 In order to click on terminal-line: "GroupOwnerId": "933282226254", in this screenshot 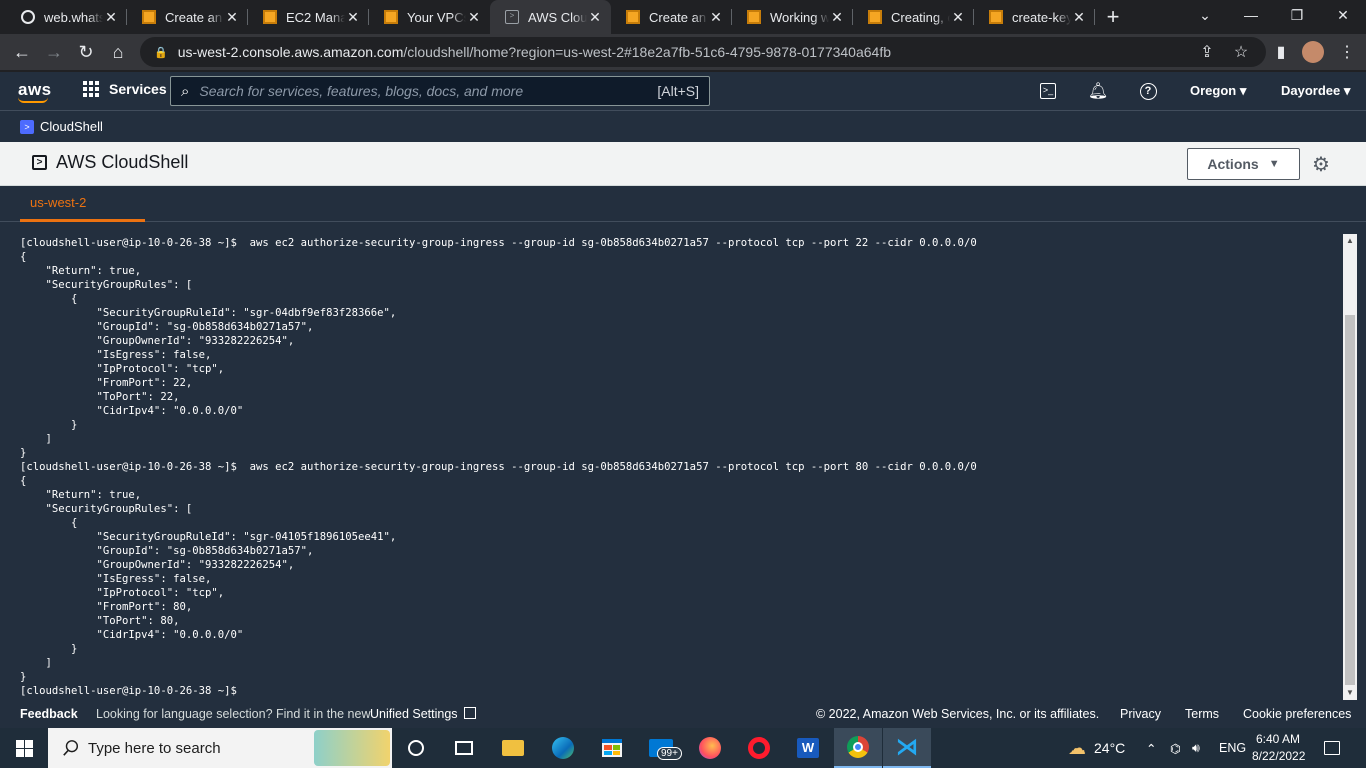, I will do `click(157, 341)`.